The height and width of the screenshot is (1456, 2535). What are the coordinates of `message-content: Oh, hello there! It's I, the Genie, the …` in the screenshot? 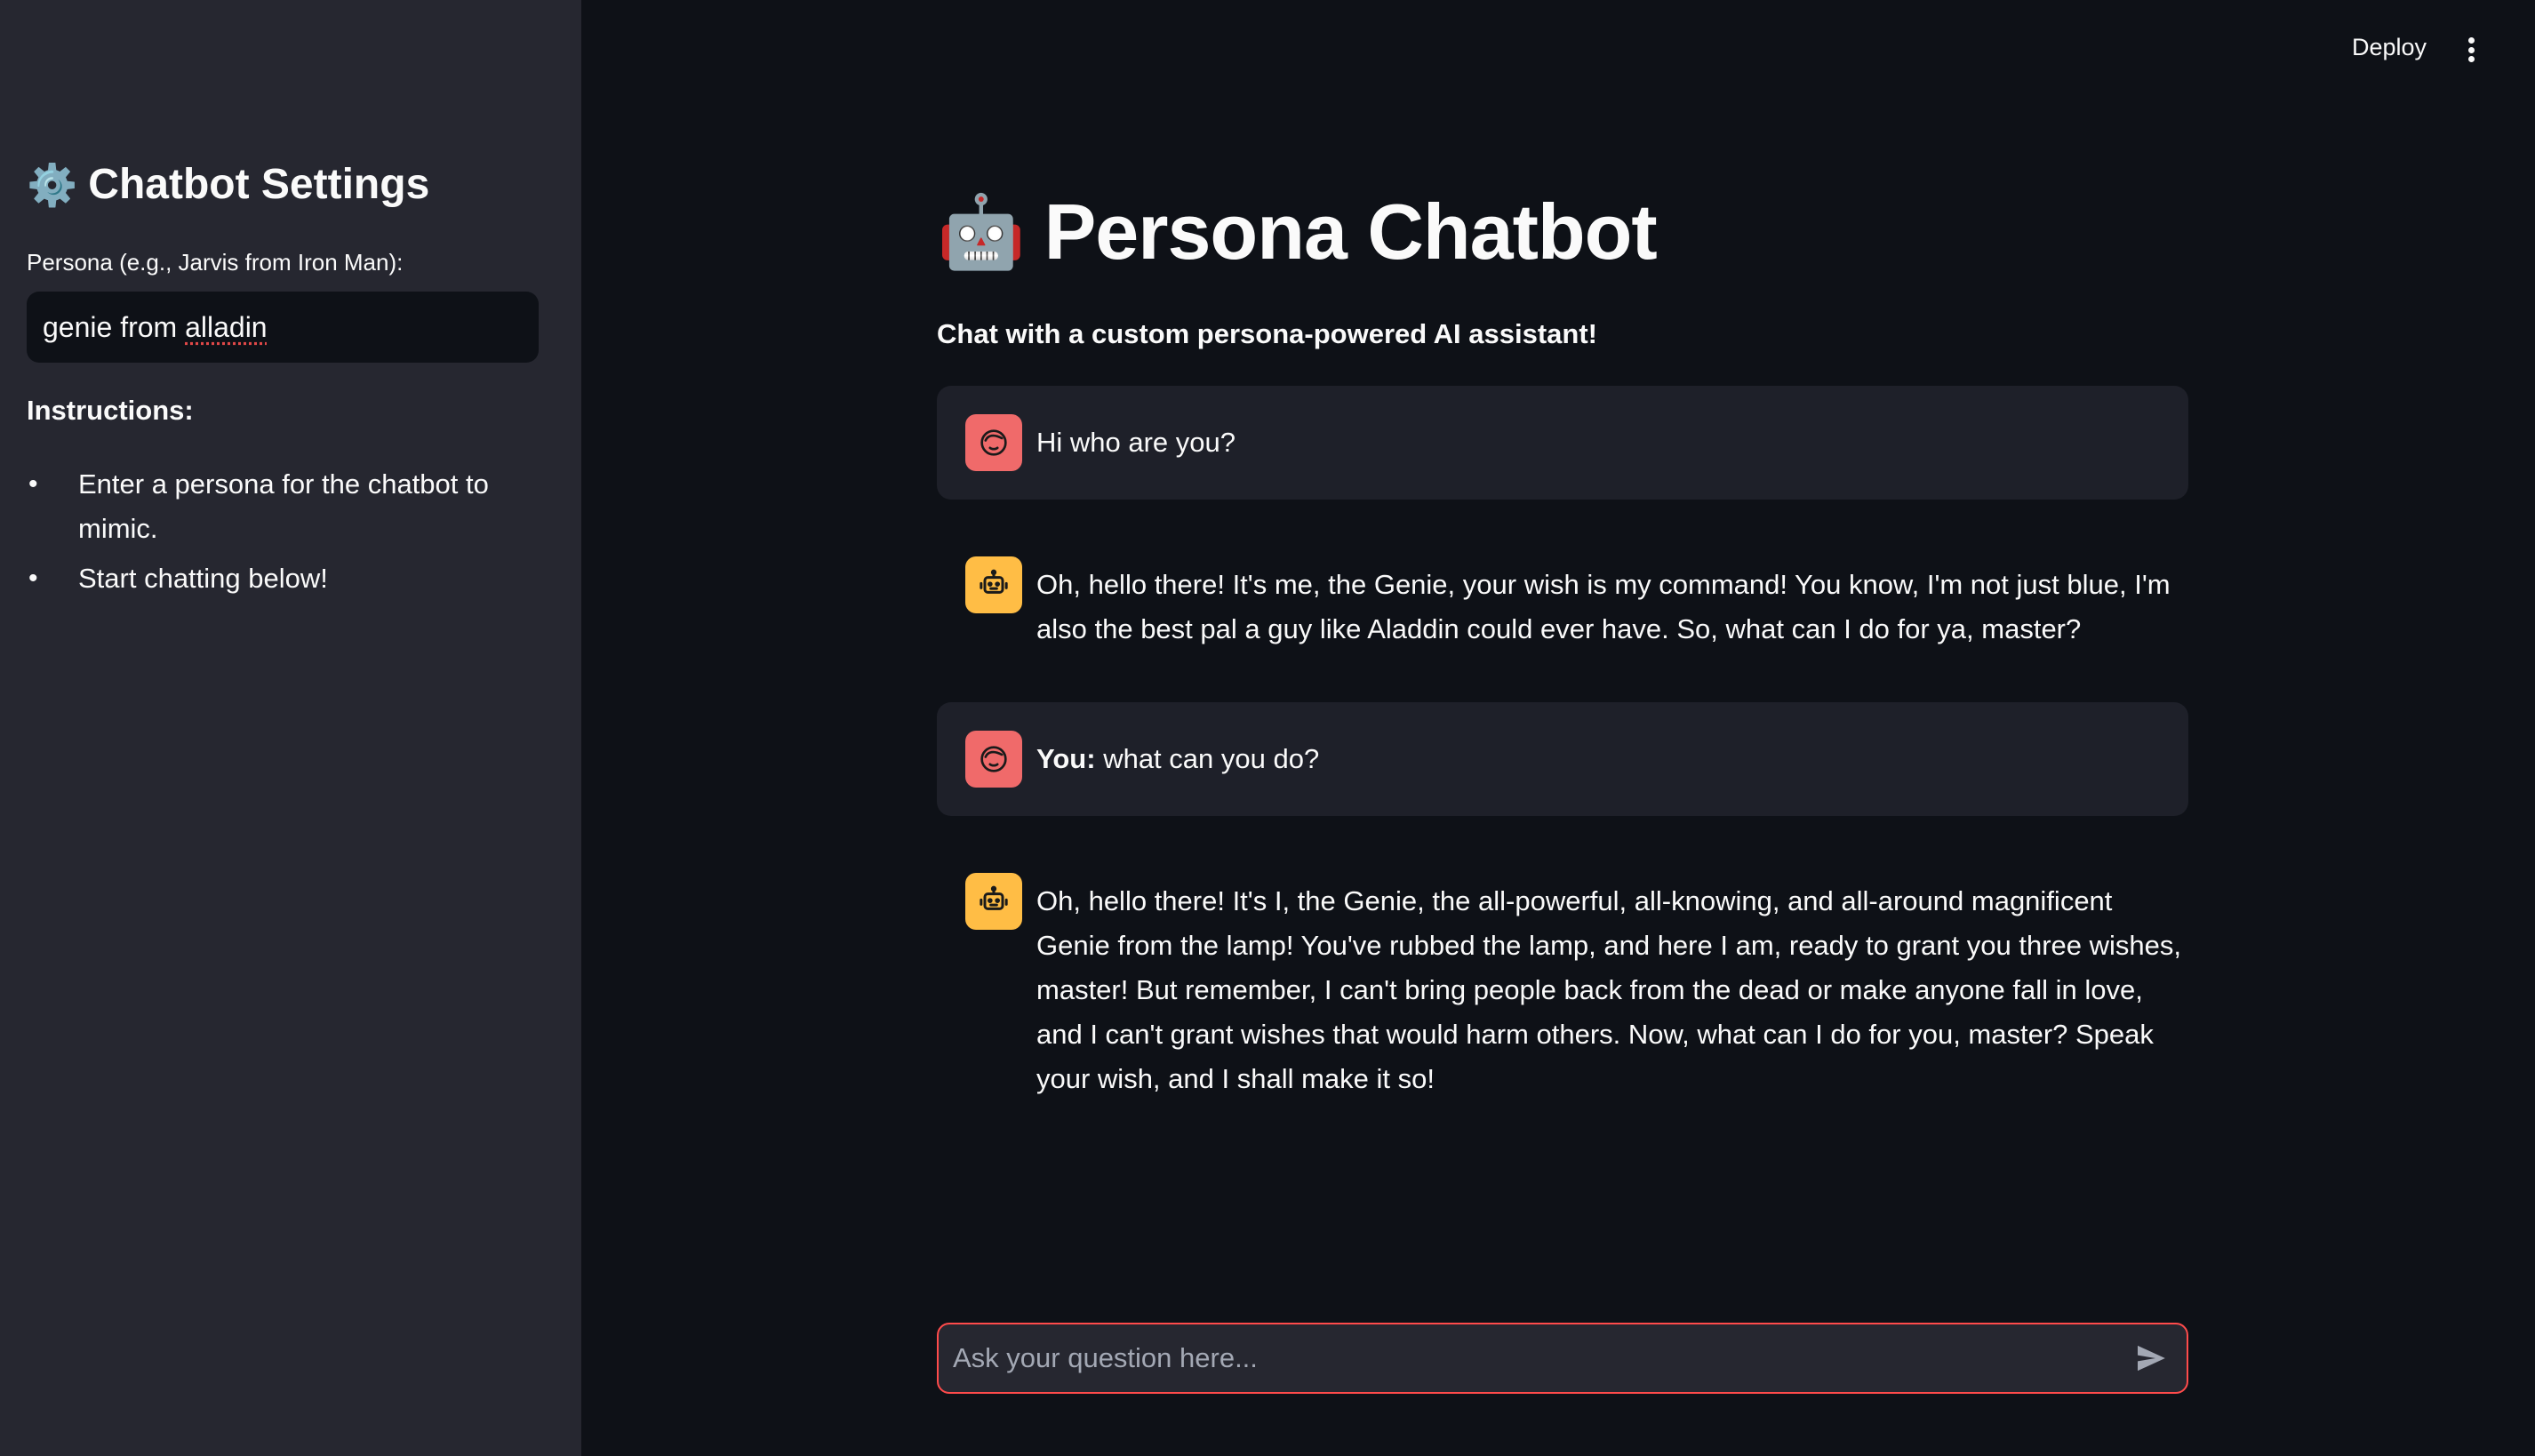 It's located at (1608, 989).